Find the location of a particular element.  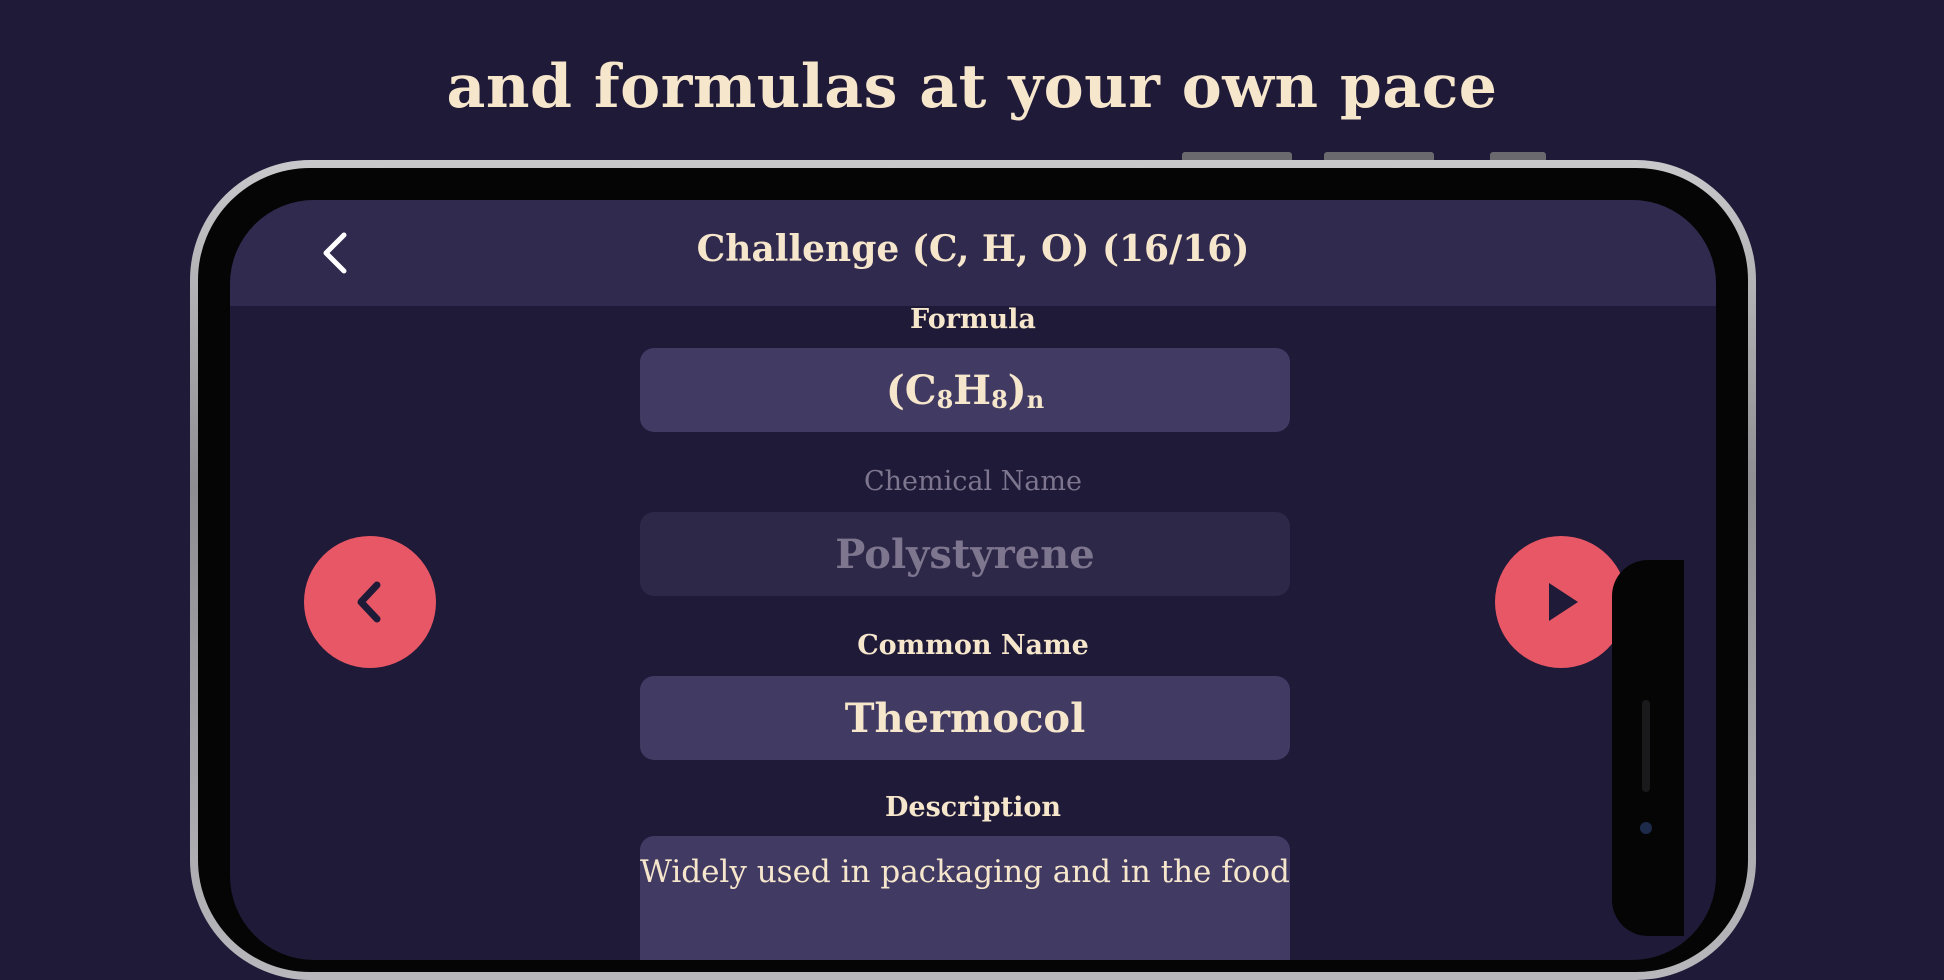

chemical-name-field: Polystyrene is located at coordinates (965, 554).